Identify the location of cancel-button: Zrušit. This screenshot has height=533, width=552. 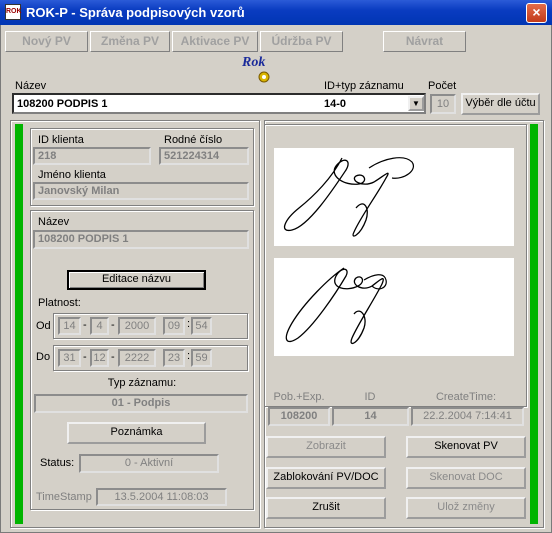
(326, 508).